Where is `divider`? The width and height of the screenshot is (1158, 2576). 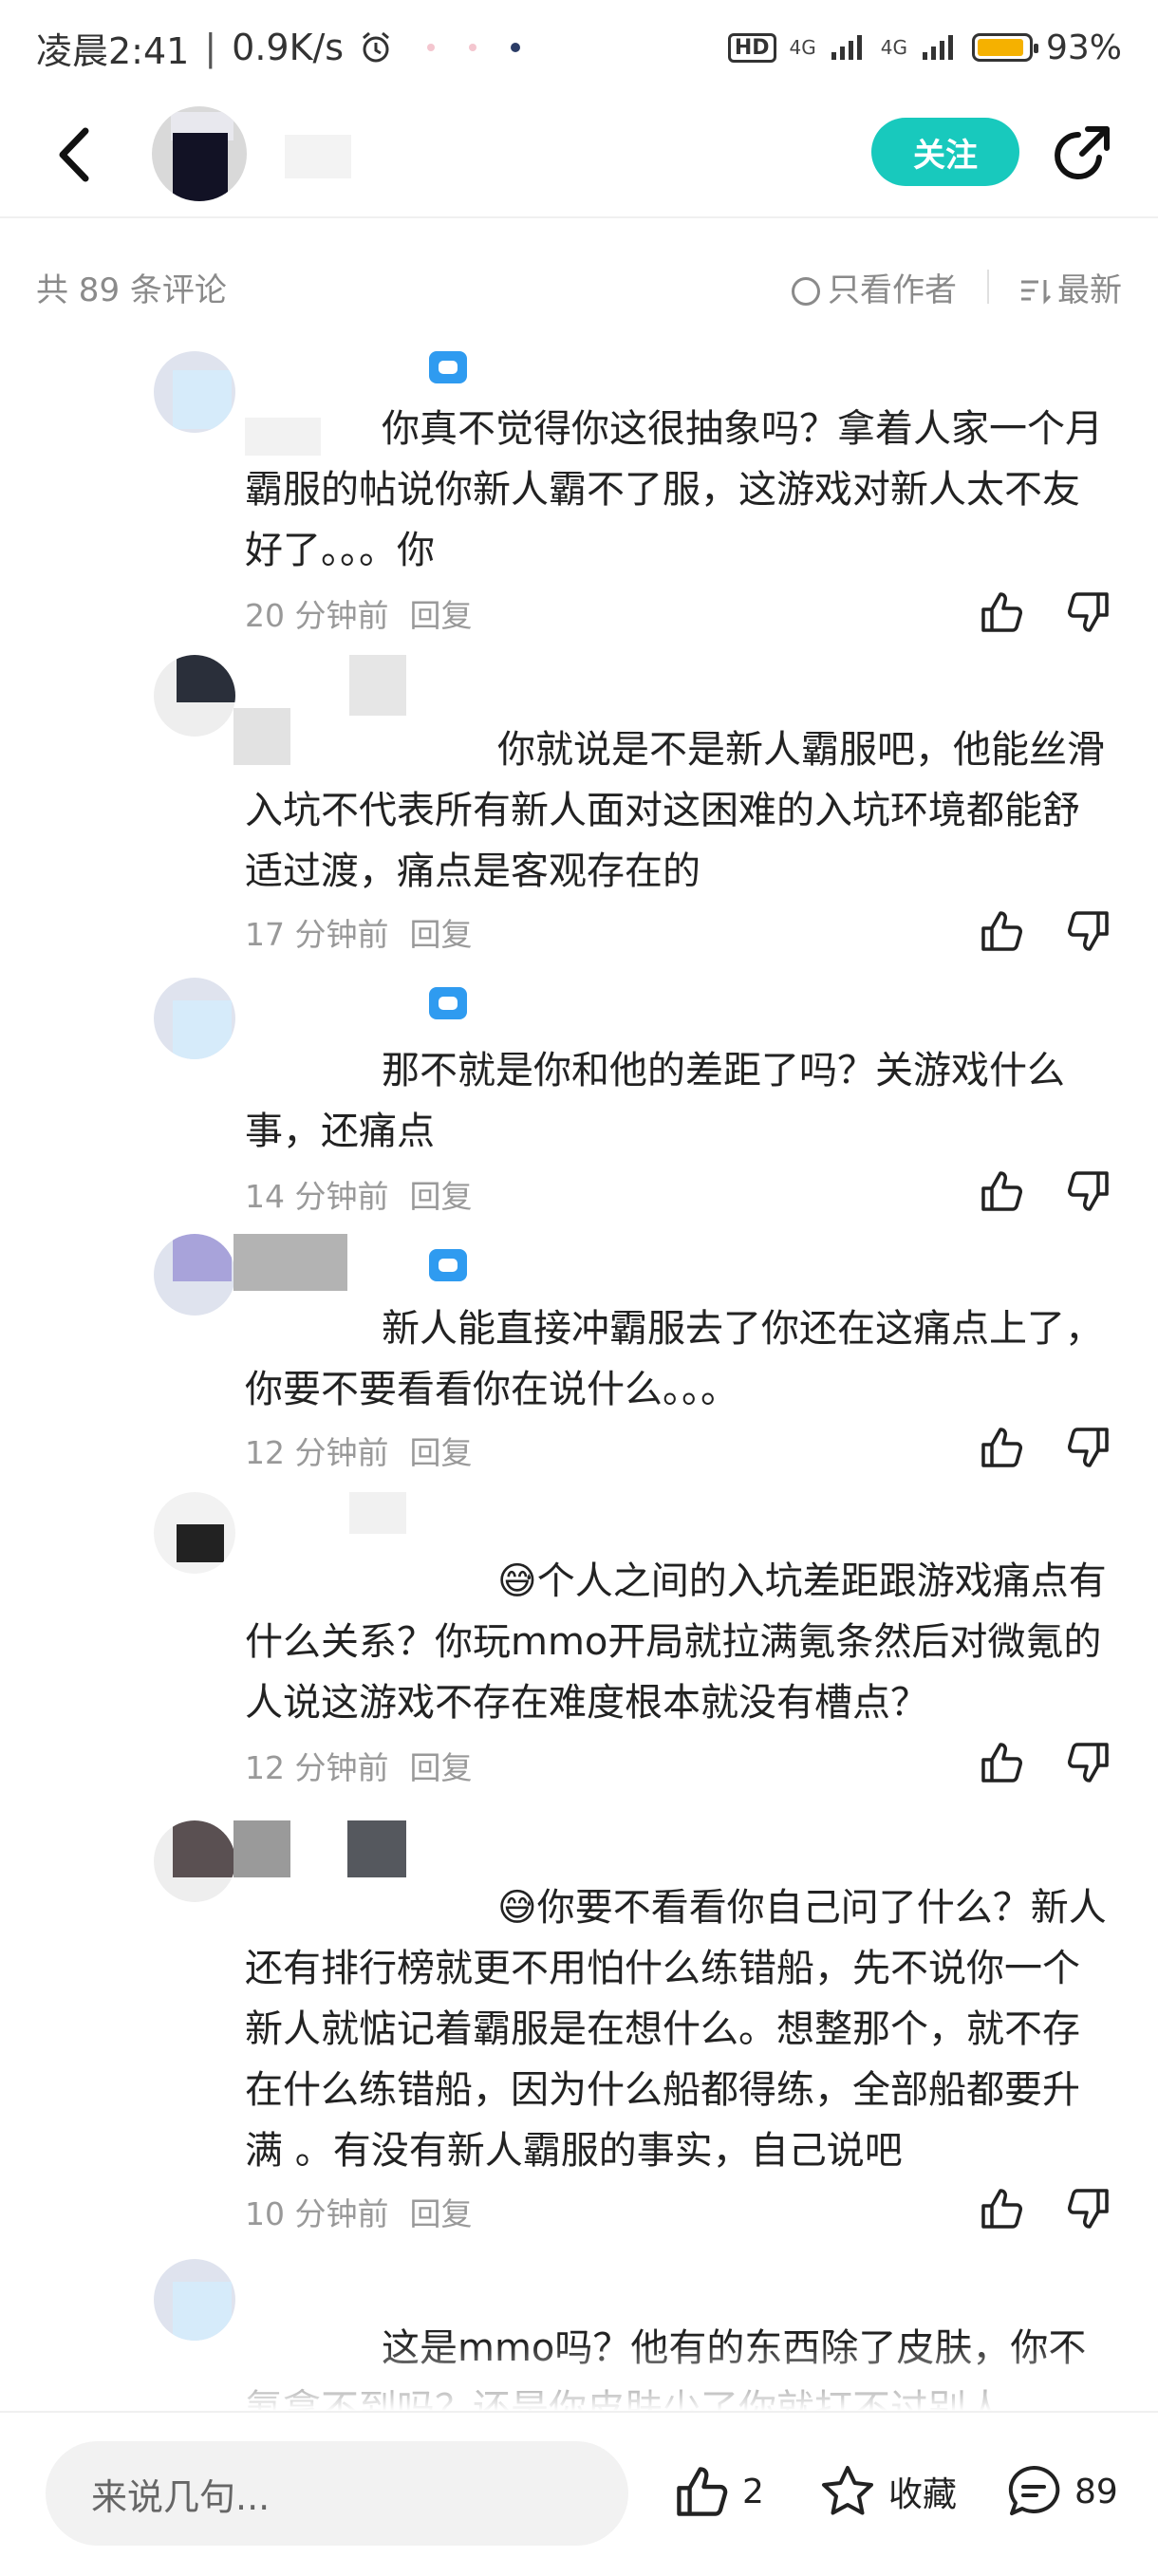 divider is located at coordinates (988, 287).